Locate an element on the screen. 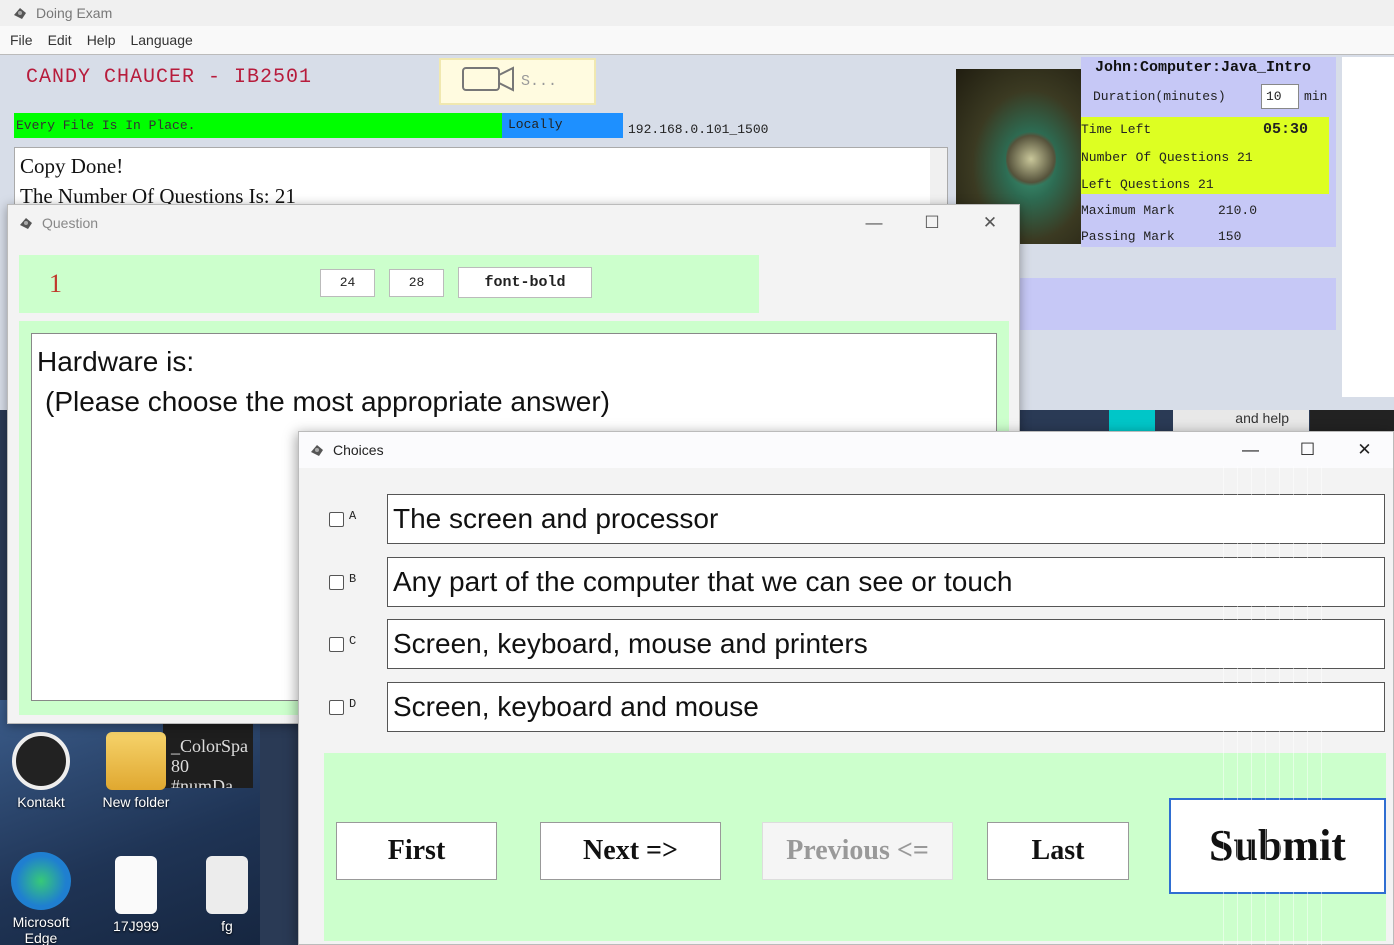  choices-window-title: Choices is located at coordinates (358, 450).